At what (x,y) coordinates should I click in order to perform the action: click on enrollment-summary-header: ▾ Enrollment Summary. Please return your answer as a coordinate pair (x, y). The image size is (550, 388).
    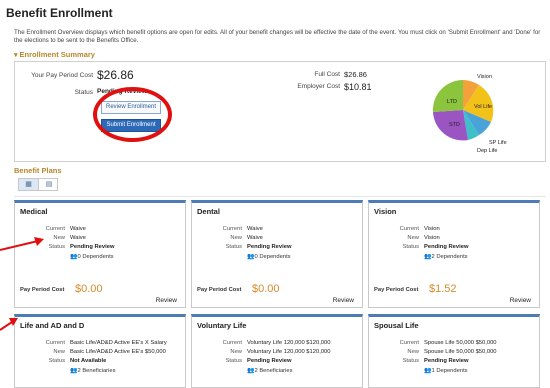
    Looking at the image, I should click on (54, 54).